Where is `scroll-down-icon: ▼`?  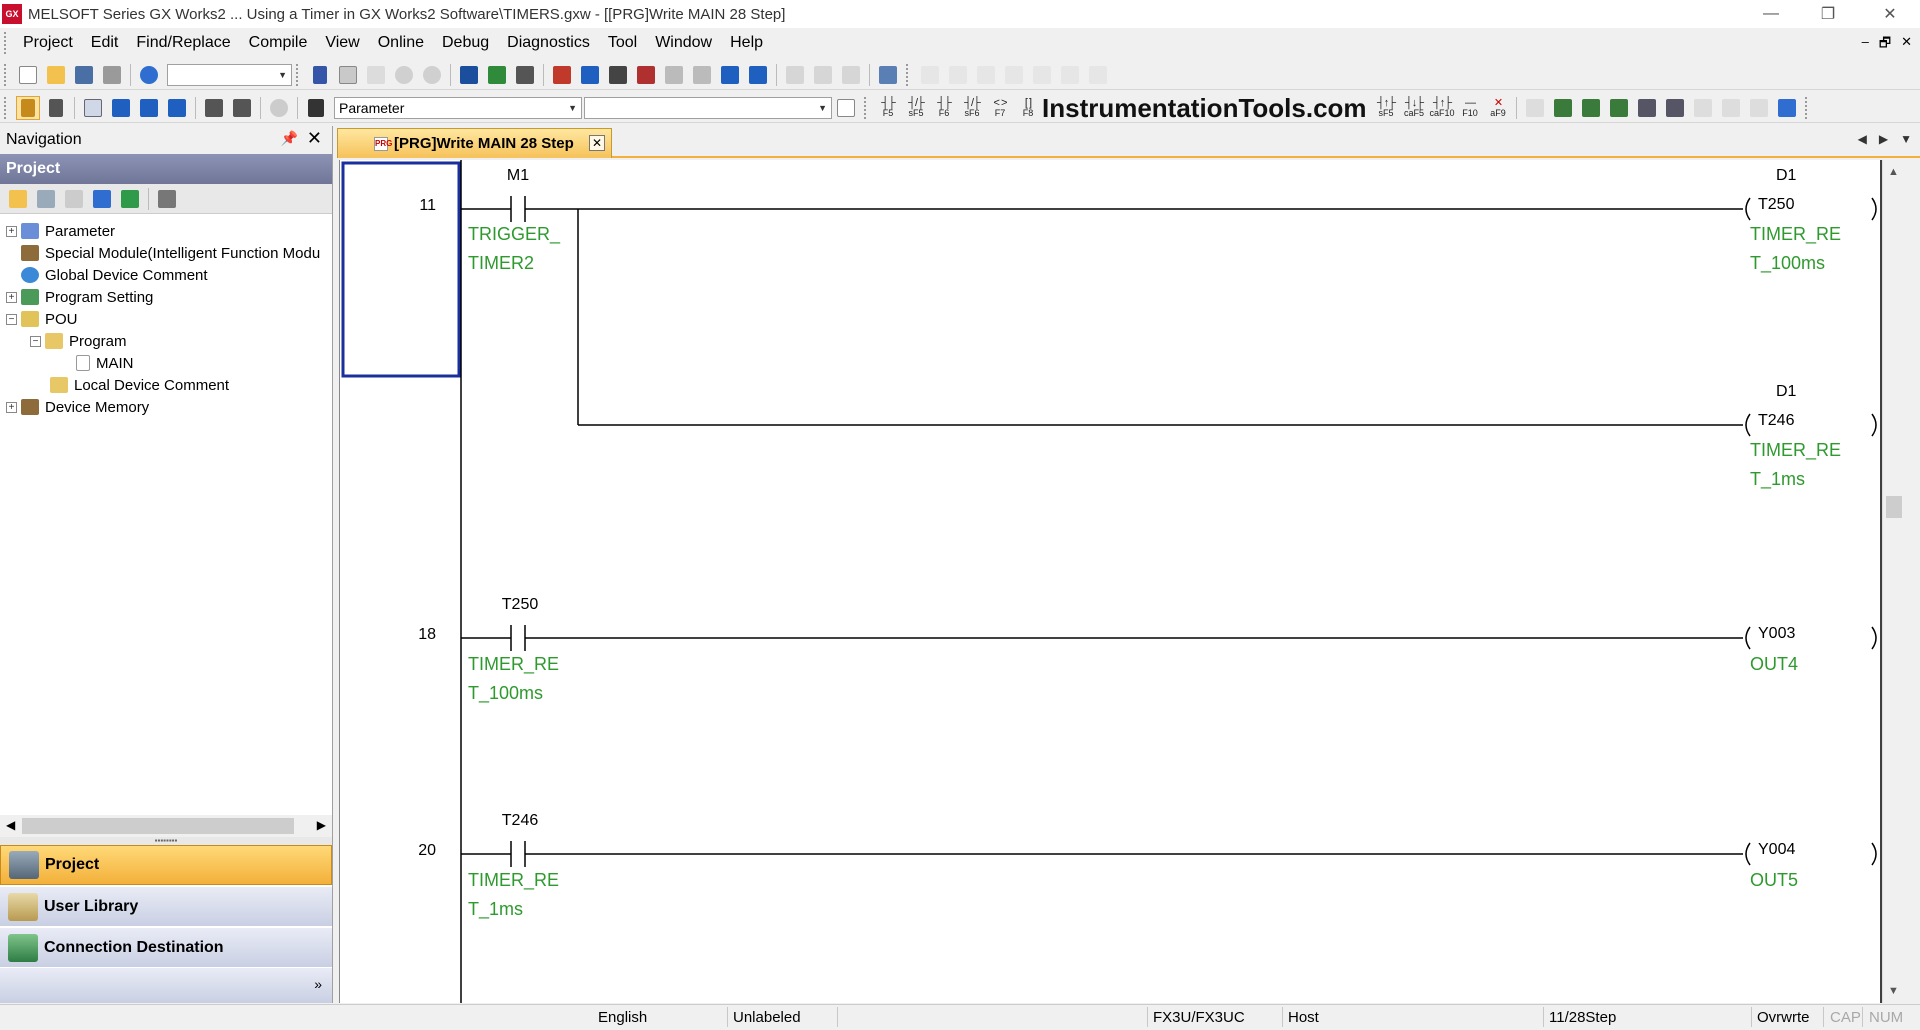
scroll-down-icon: ▼ is located at coordinates (1893, 991).